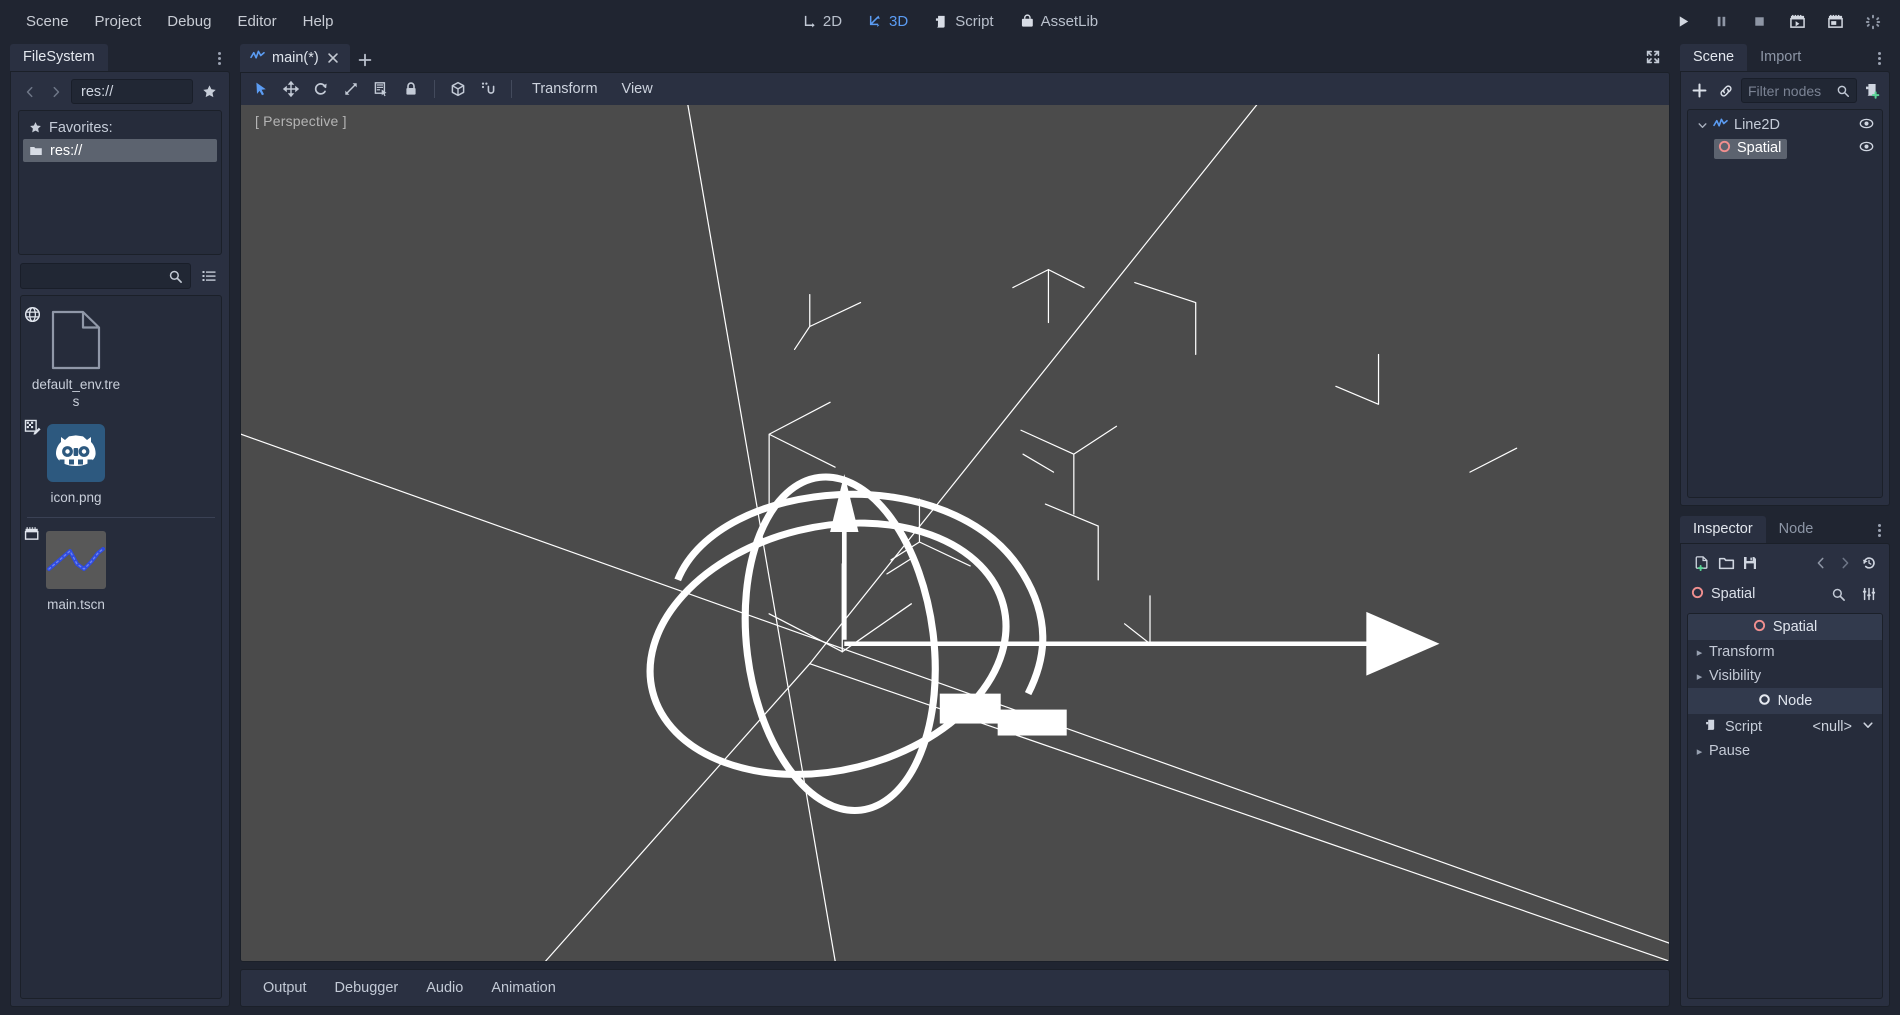 Image resolution: width=1900 pixels, height=1015 pixels. What do you see at coordinates (1869, 594) in the screenshot?
I see `object-menu-button` at bounding box center [1869, 594].